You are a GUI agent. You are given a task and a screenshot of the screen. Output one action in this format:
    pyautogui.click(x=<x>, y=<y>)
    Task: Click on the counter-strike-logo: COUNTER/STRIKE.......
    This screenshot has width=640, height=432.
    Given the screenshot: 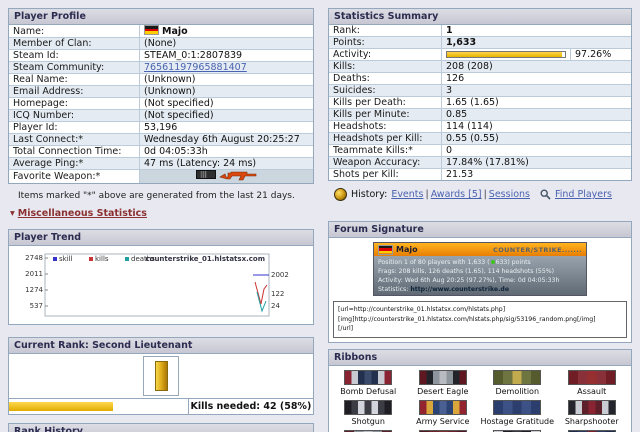 What is the action you would take?
    pyautogui.click(x=537, y=249)
    